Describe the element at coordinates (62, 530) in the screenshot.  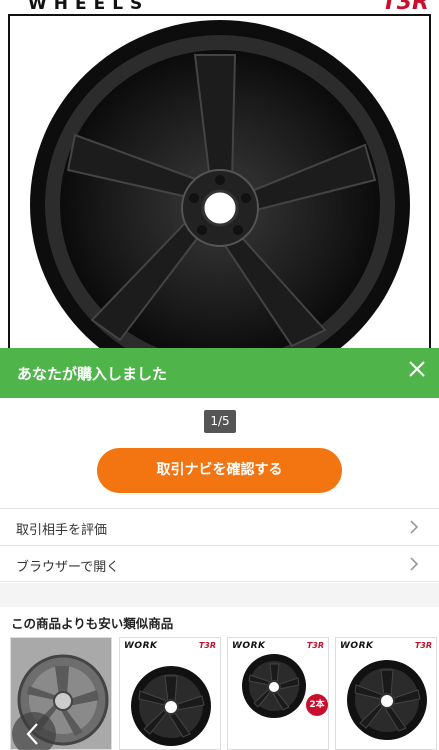
I see `menu-item-label: 取引相手を評価` at that location.